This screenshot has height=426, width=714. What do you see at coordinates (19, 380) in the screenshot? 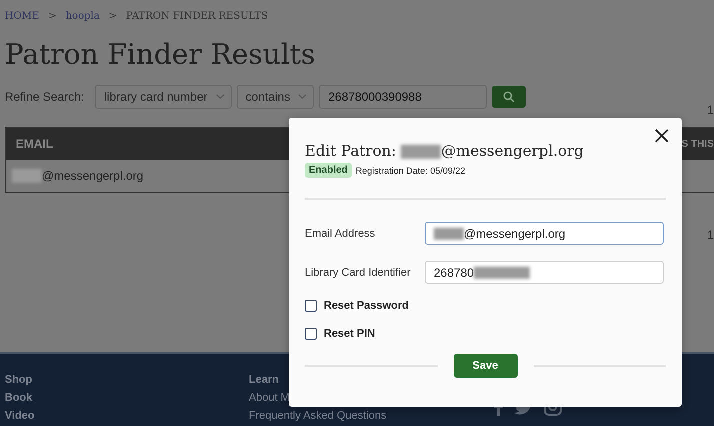
I see `footer-heading: Shop` at bounding box center [19, 380].